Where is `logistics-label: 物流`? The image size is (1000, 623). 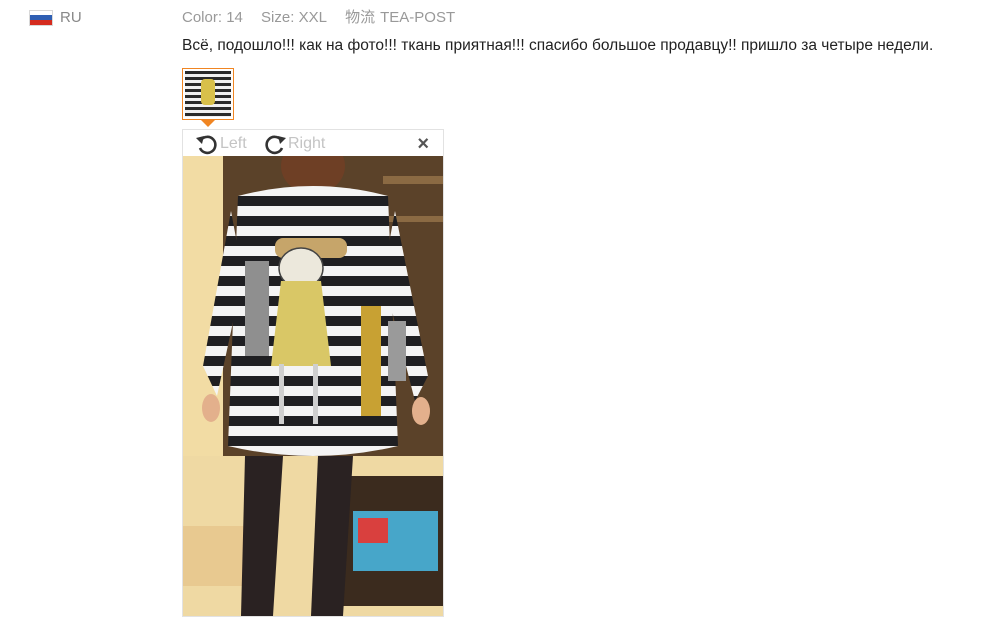 logistics-label: 物流 is located at coordinates (360, 17).